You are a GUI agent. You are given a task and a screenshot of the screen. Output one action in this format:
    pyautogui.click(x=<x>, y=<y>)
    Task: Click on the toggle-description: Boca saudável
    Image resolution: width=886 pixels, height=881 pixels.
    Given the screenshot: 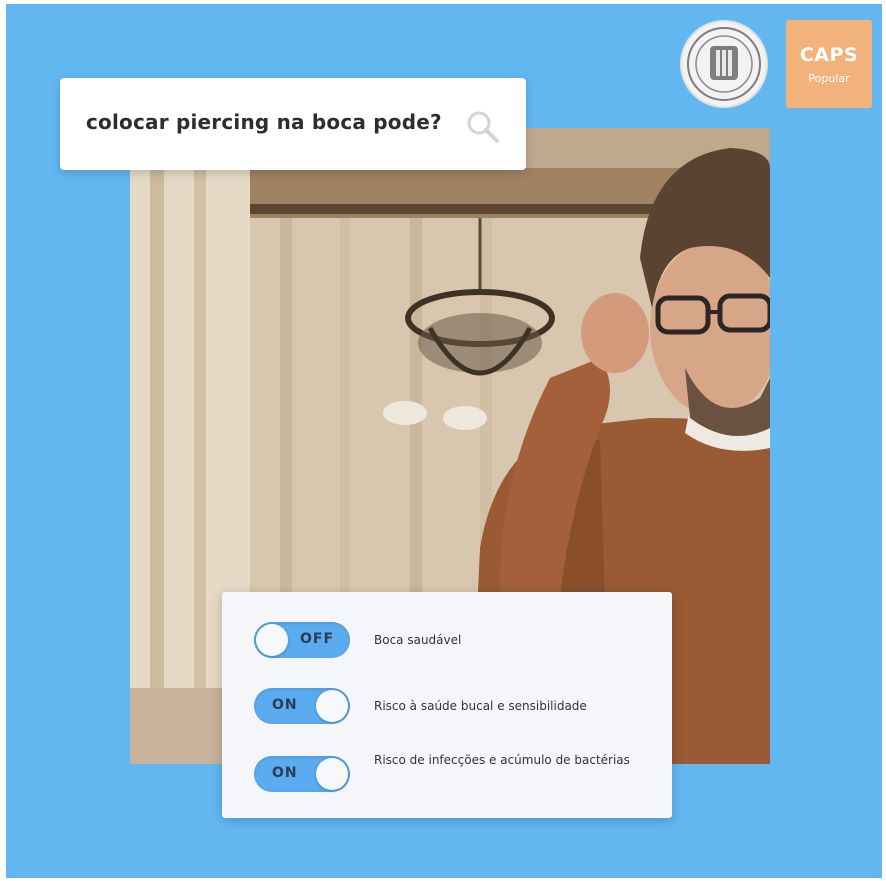 What is the action you would take?
    pyautogui.click(x=418, y=640)
    